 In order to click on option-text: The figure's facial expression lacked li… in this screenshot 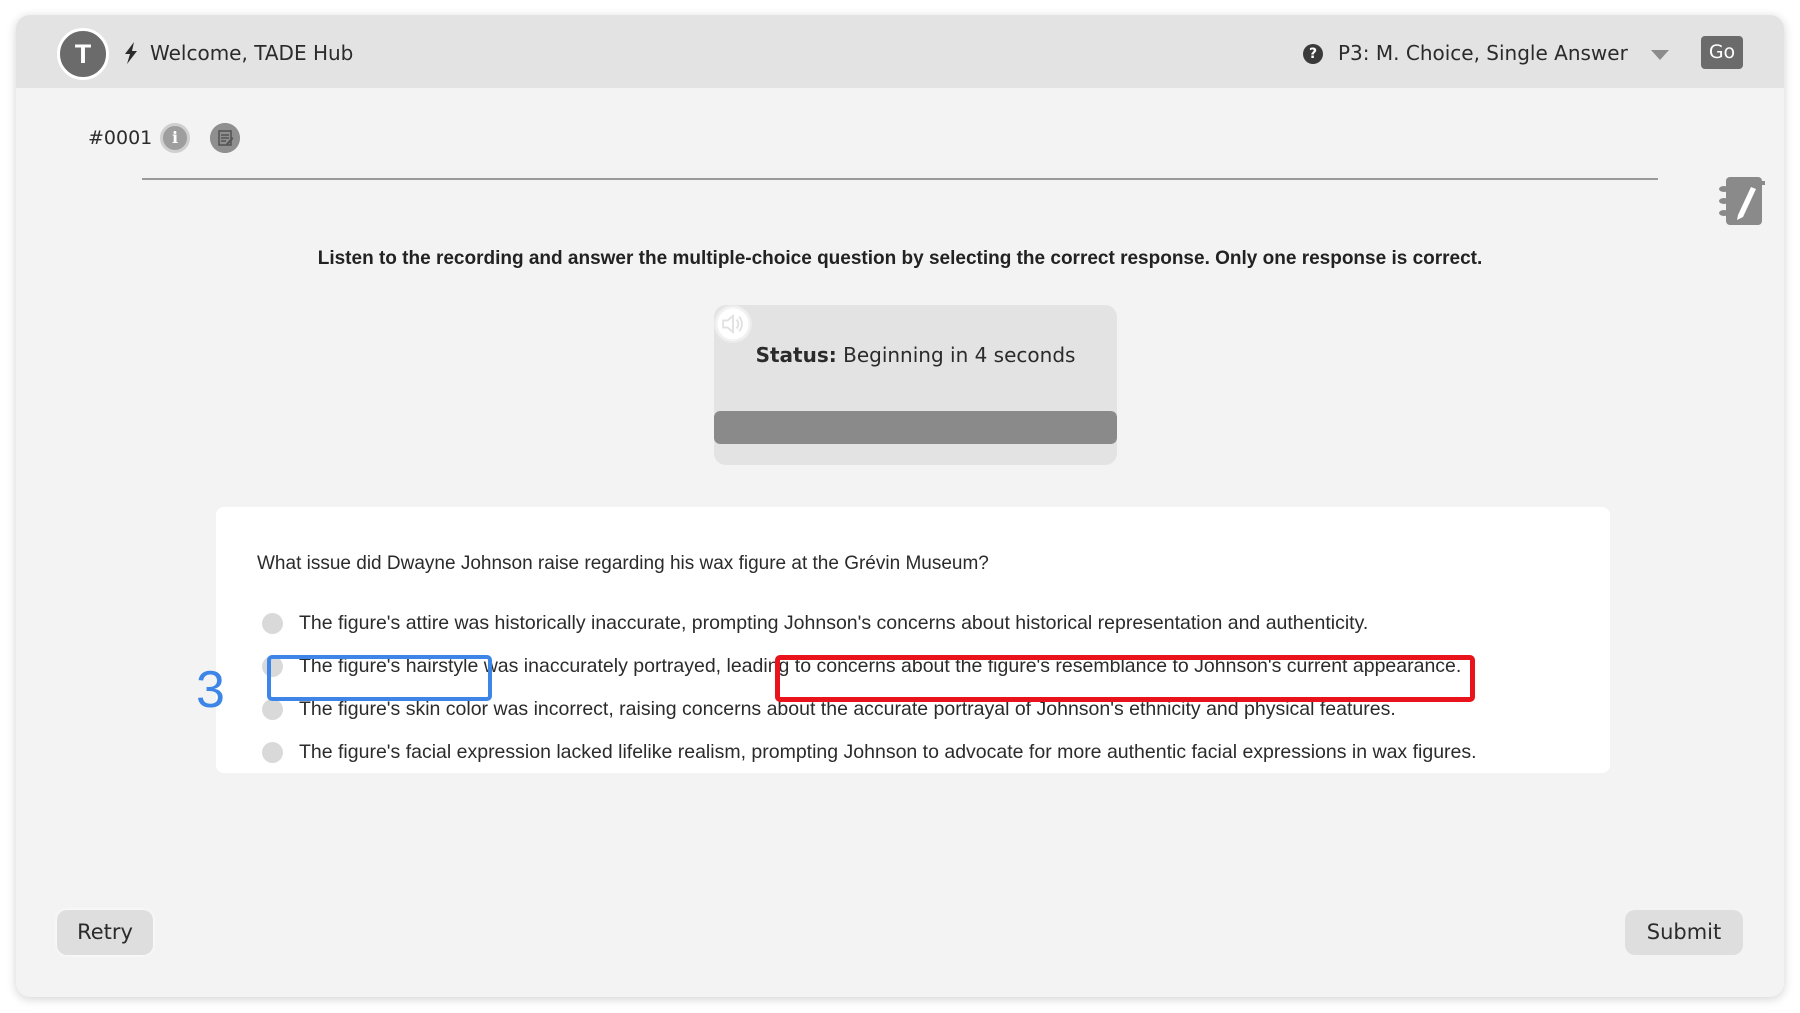, I will do `click(888, 752)`.